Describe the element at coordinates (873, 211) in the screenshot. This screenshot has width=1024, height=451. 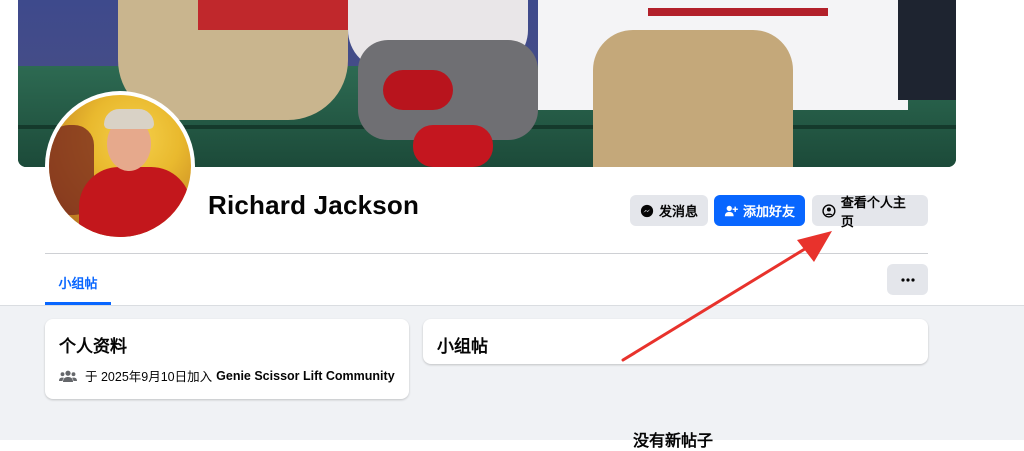
I see `view-profile-button-label: 查看个人主页` at that location.